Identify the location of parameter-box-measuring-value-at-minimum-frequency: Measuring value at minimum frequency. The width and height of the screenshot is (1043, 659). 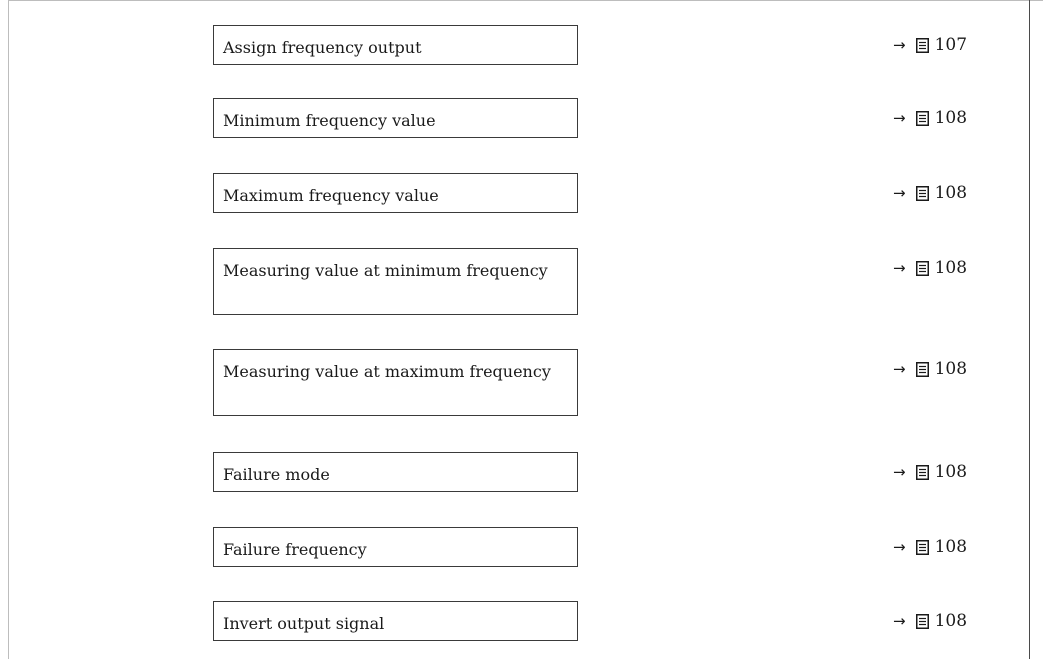
(395, 281).